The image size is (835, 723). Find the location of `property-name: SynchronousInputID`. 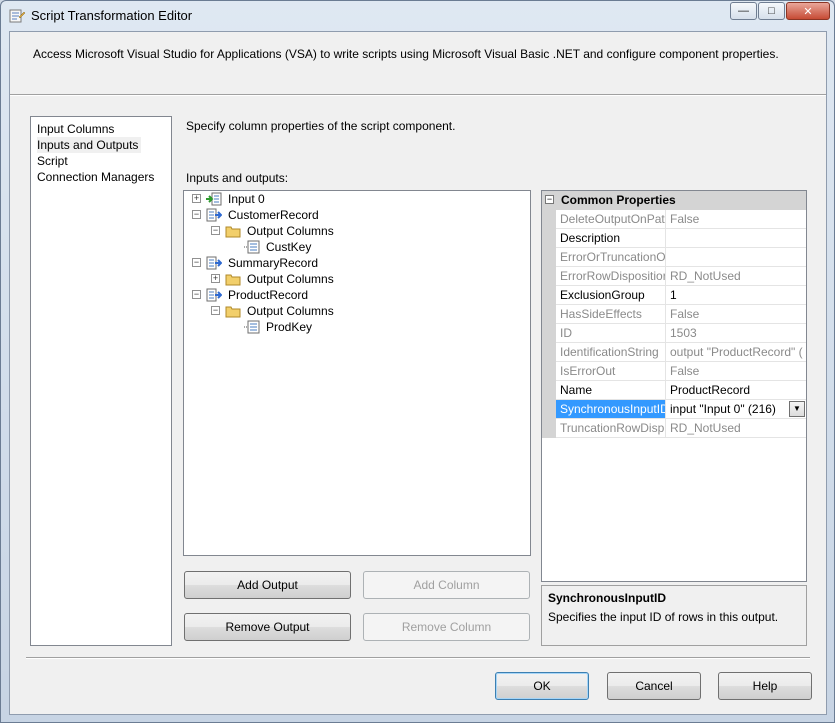

property-name: SynchronousInputID is located at coordinates (611, 409).